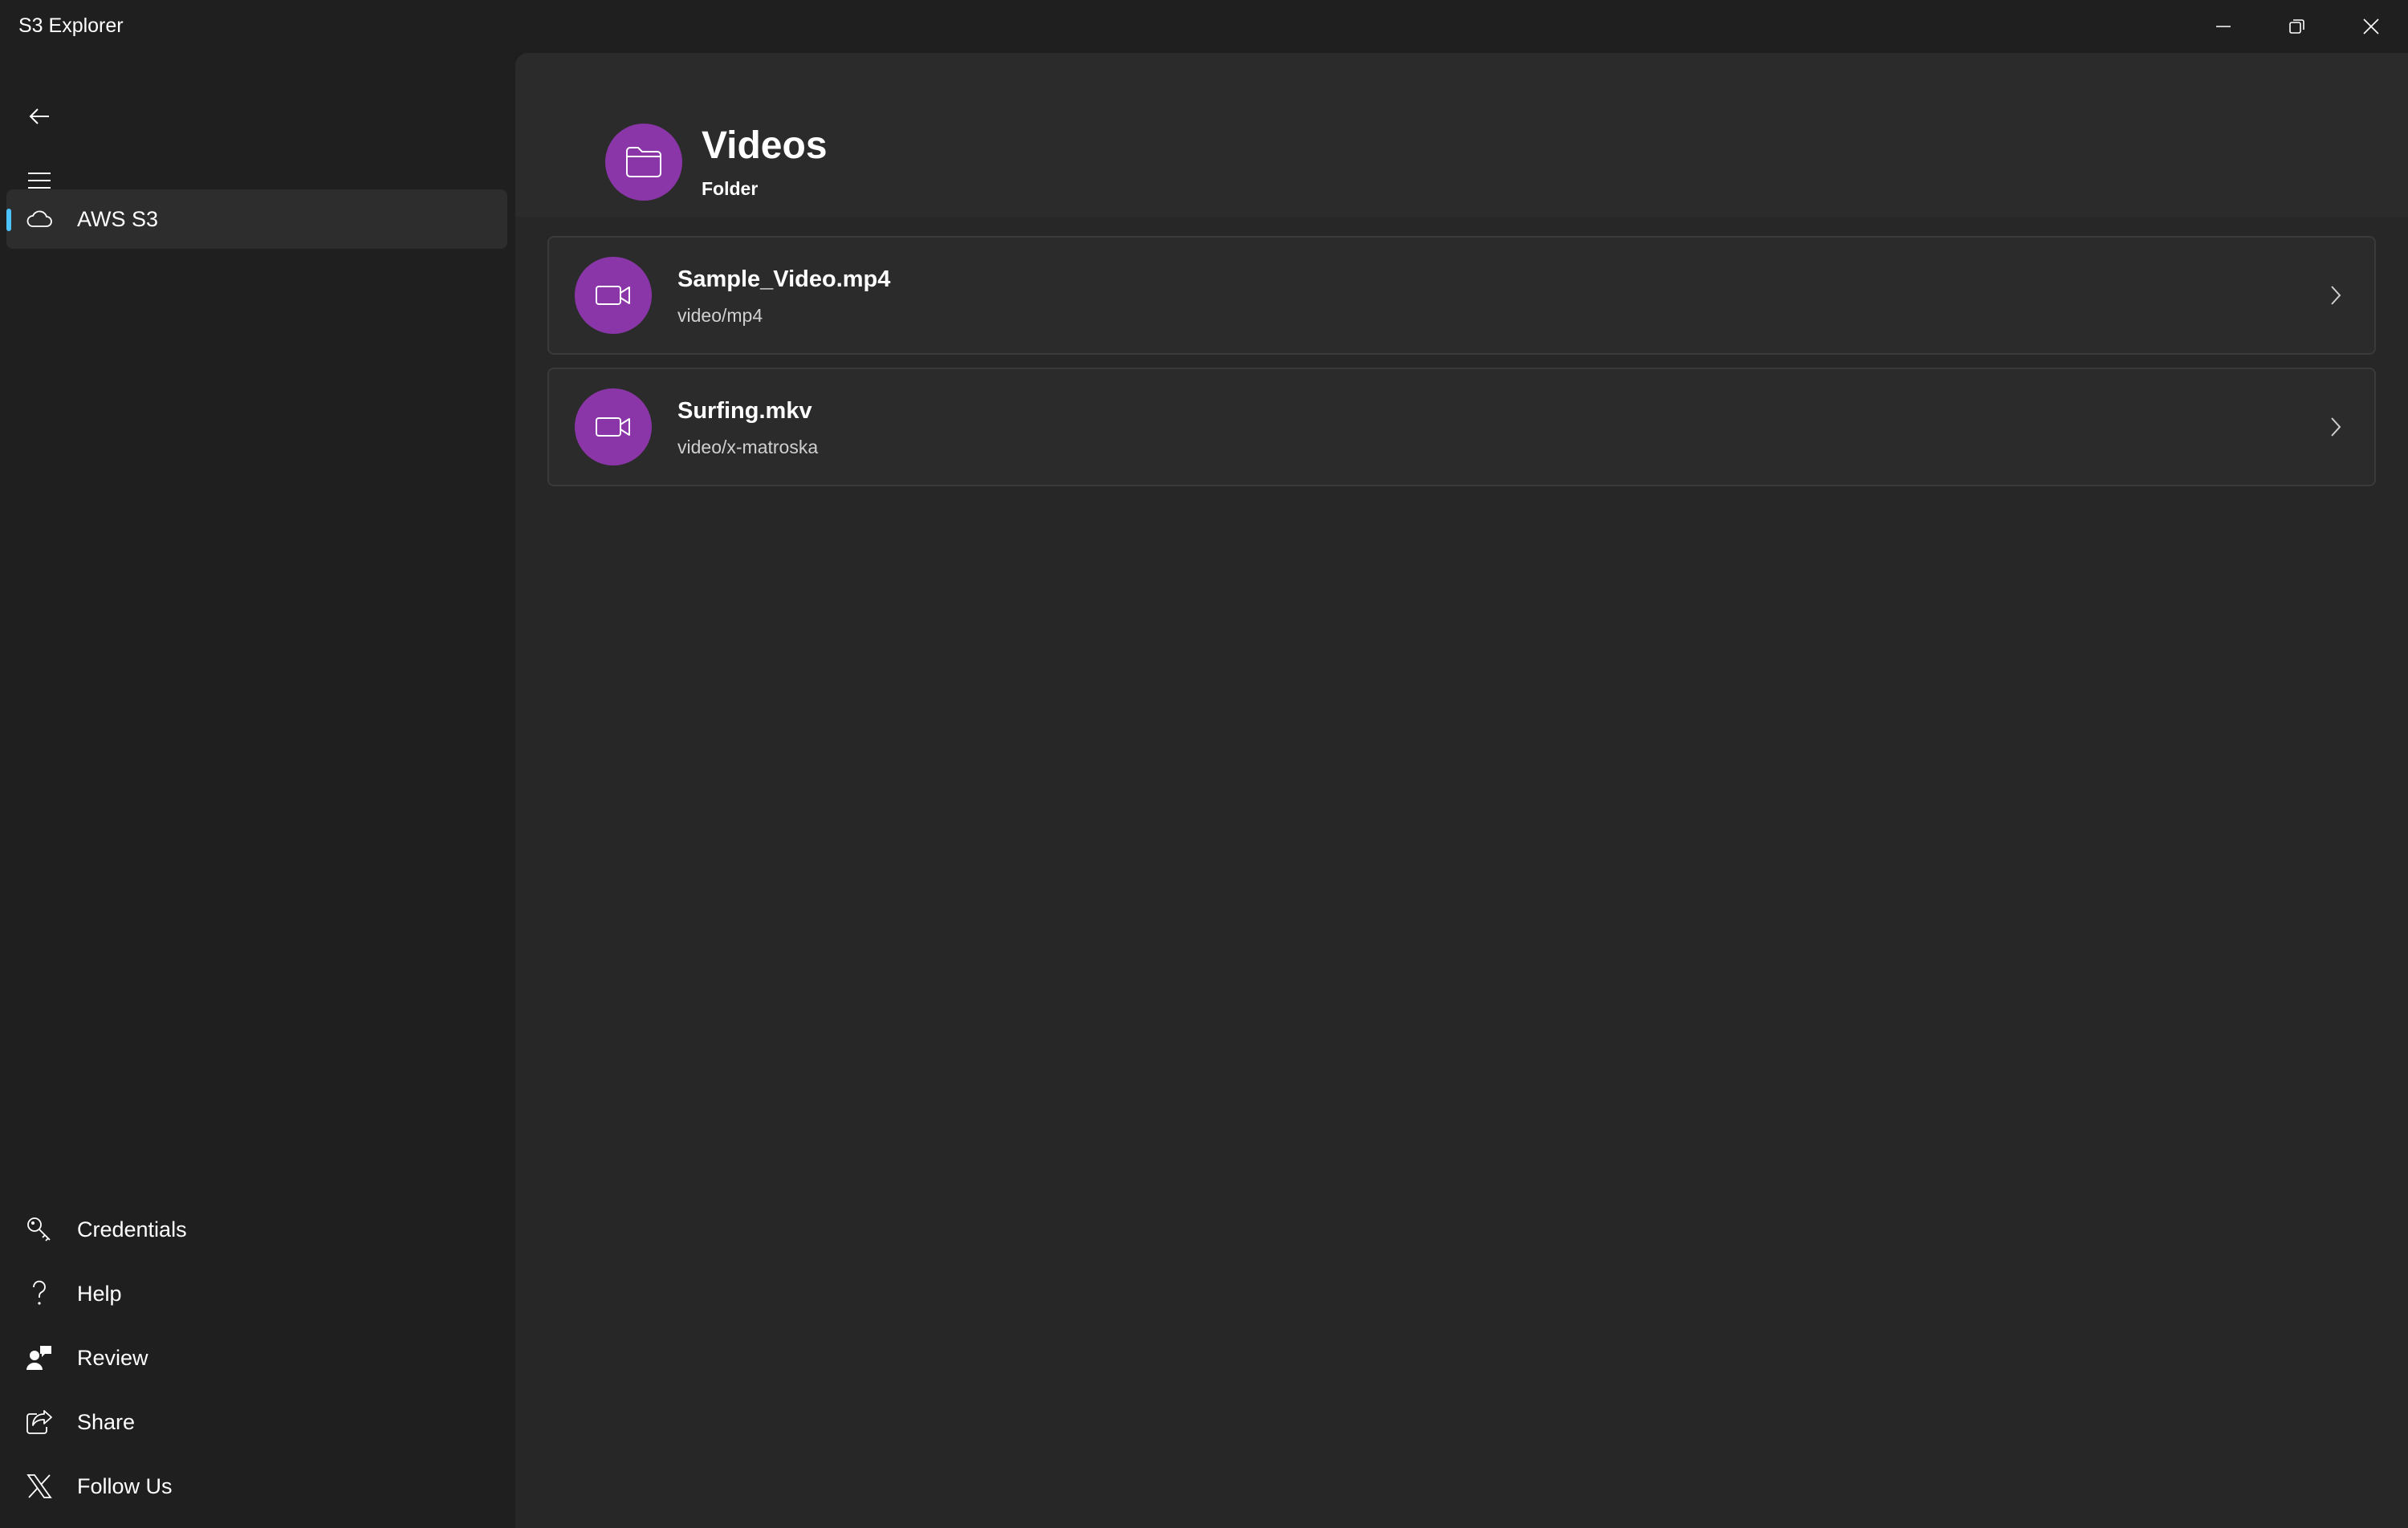 This screenshot has height=1528, width=2408. I want to click on nav-label-follow-us: Follow Us, so click(125, 1485).